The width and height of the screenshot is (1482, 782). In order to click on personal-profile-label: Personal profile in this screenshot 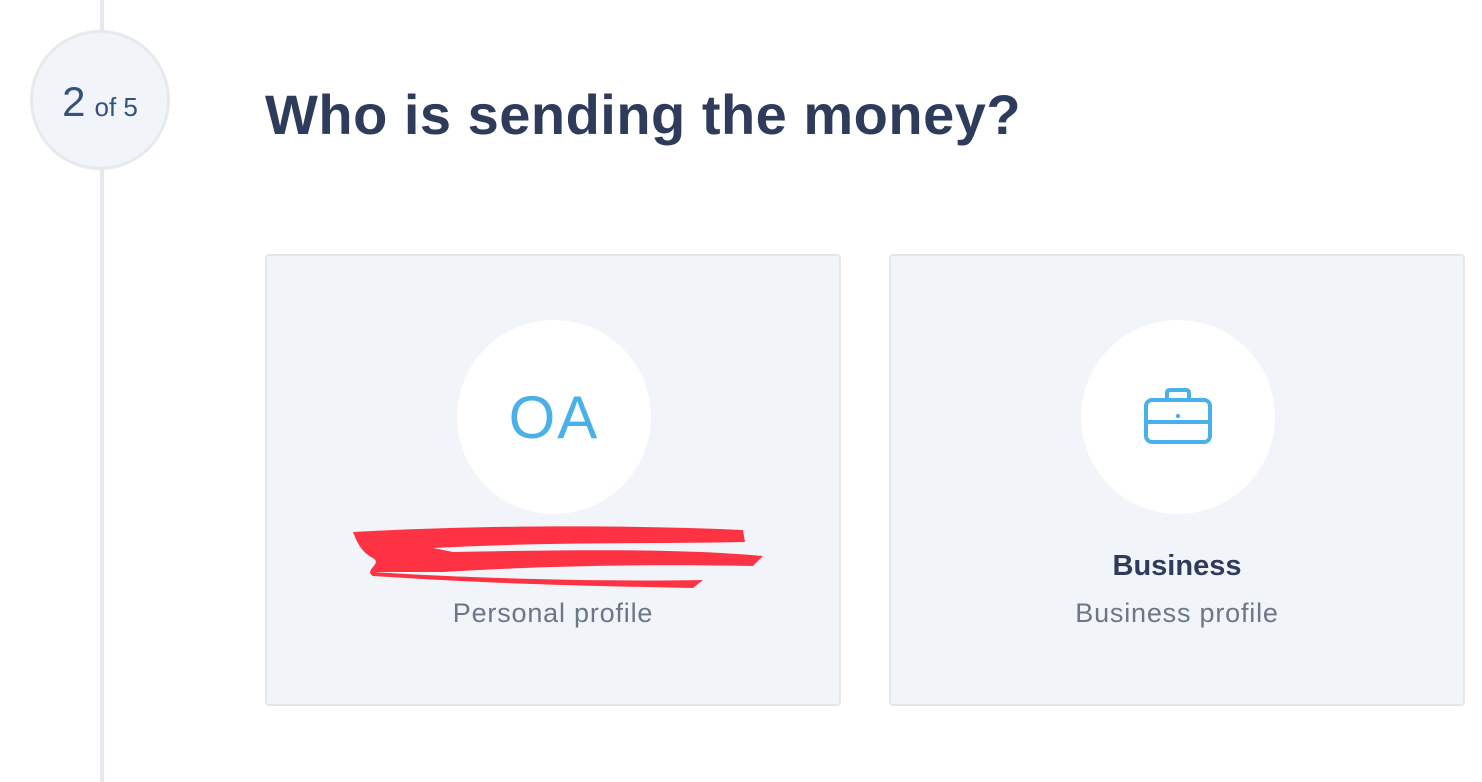, I will do `click(553, 613)`.